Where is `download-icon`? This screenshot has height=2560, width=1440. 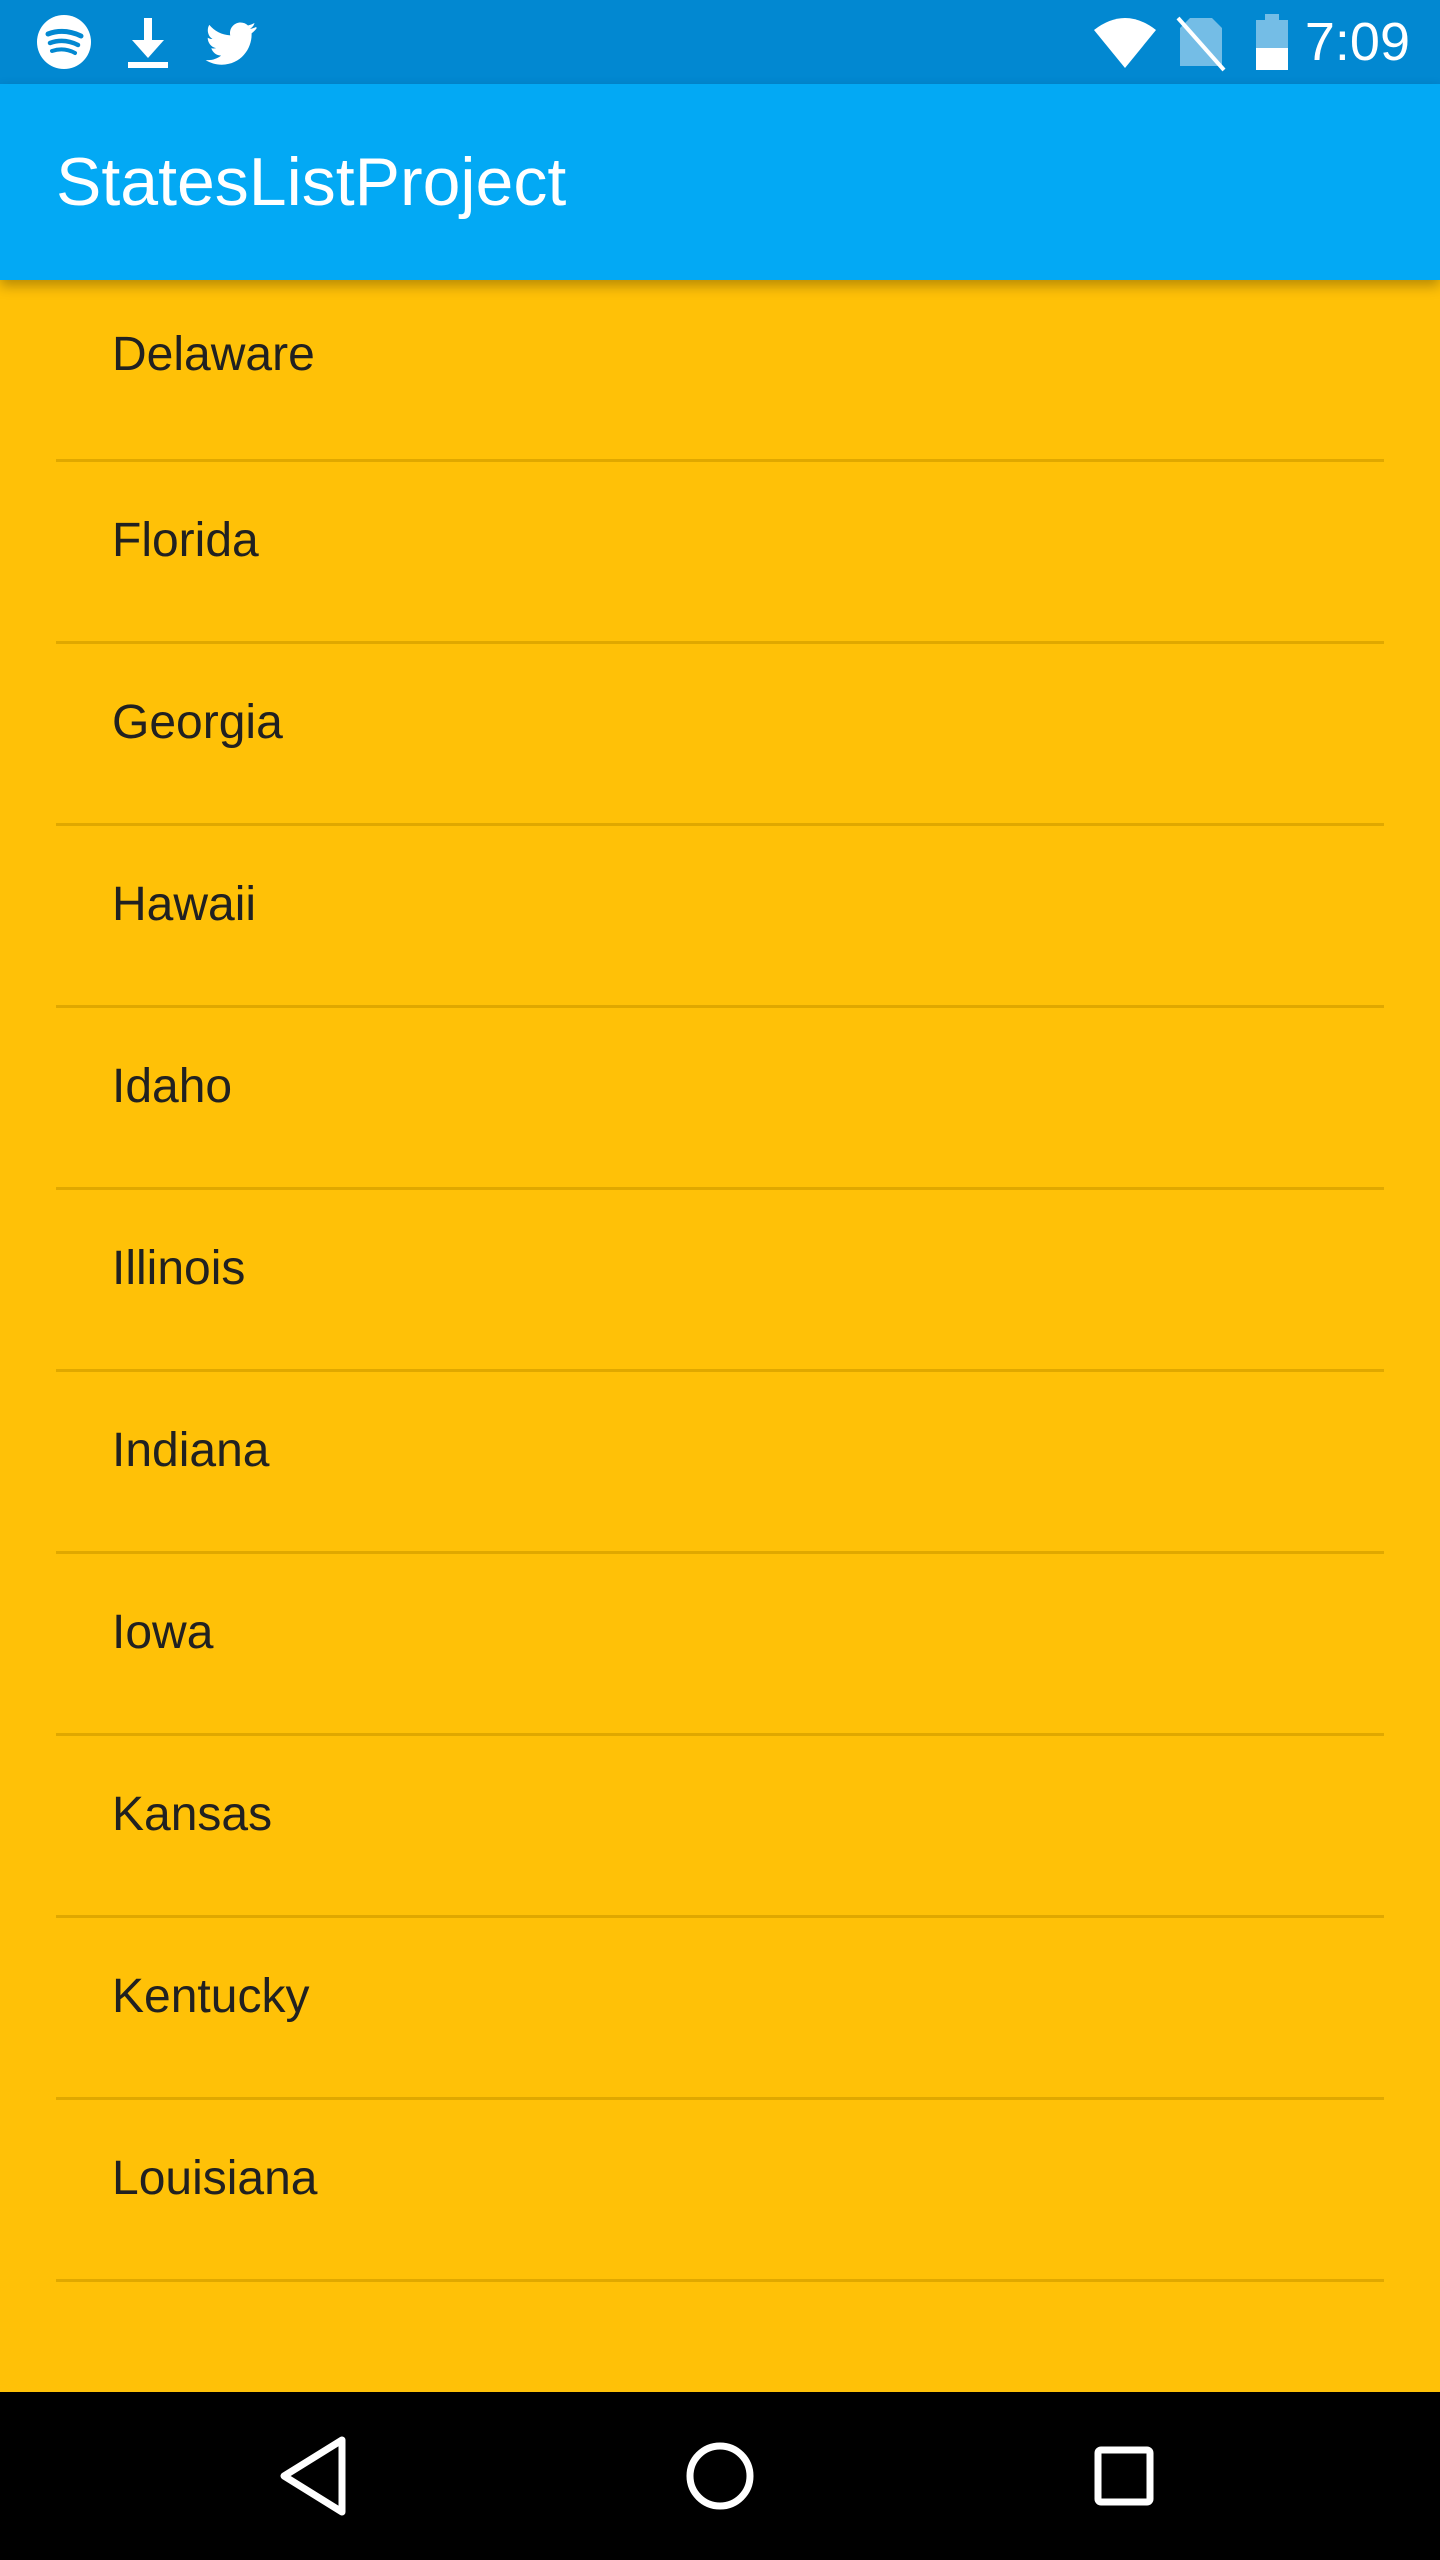 download-icon is located at coordinates (148, 43).